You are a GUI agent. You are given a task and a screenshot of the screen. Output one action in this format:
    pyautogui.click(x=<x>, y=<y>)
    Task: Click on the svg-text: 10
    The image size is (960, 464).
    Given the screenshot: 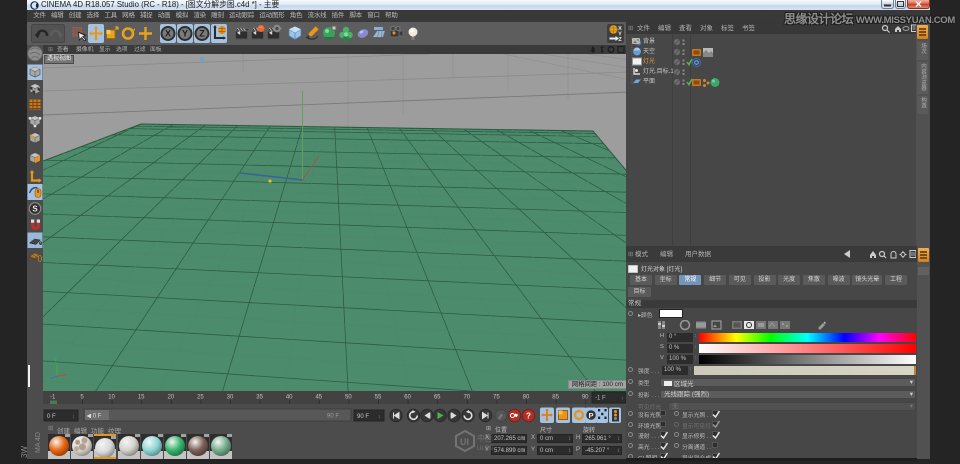 What is the action you would take?
    pyautogui.click(x=111, y=398)
    